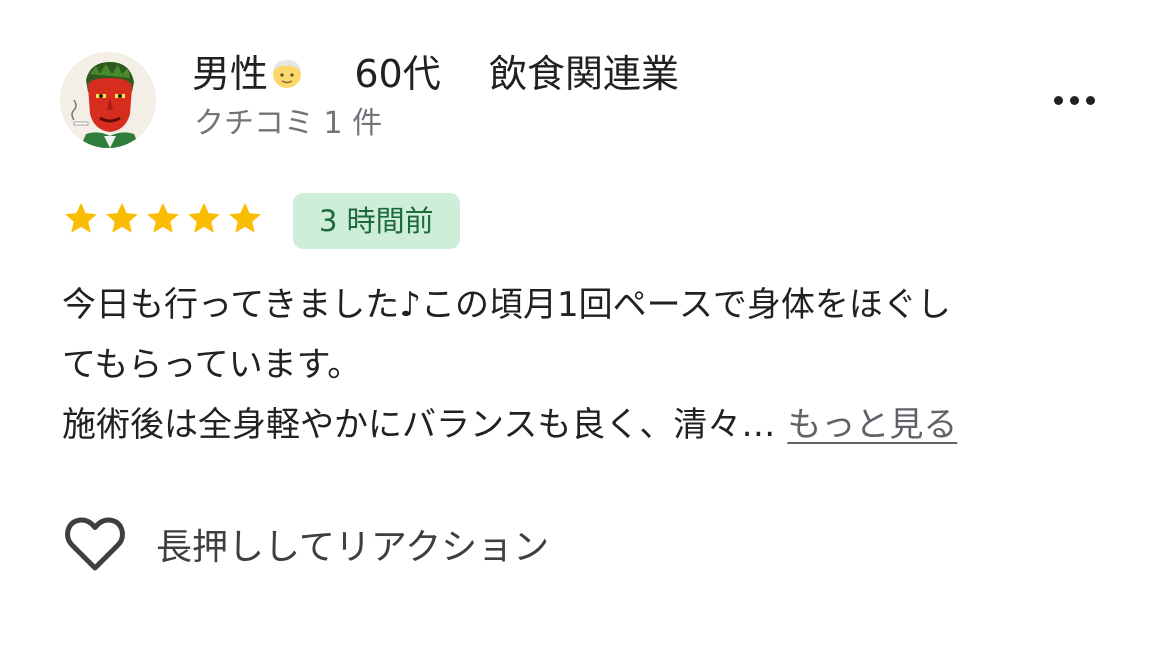 The height and width of the screenshot is (650, 1170). What do you see at coordinates (288, 123) in the screenshot?
I see `review-count: クチコミ 1 件` at bounding box center [288, 123].